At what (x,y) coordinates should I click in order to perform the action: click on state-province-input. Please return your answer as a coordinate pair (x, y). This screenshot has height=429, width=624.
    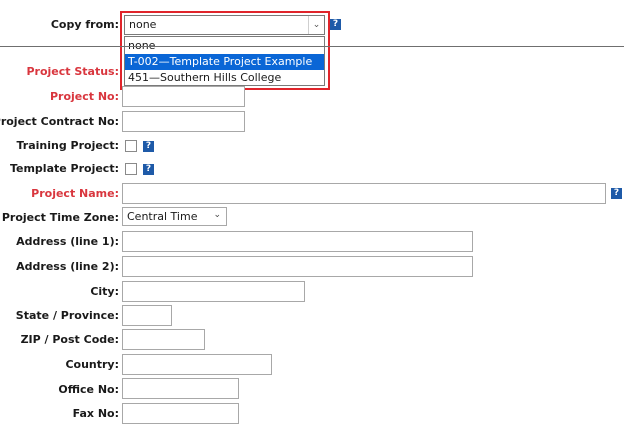
    Looking at the image, I should click on (147, 315).